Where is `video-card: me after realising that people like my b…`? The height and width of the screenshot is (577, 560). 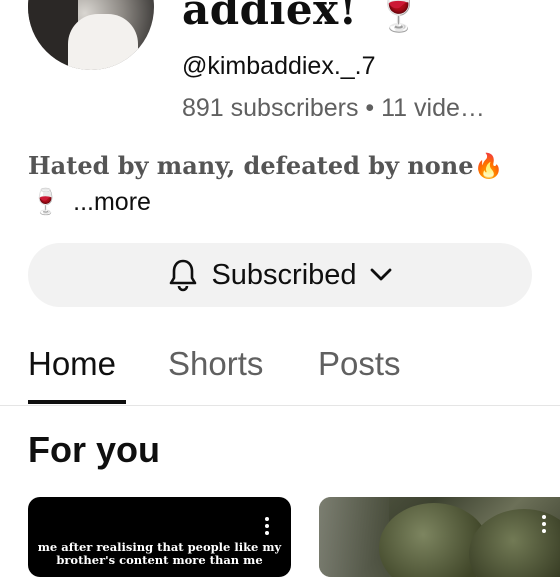
video-card: me after realising that people like my b… is located at coordinates (159, 537).